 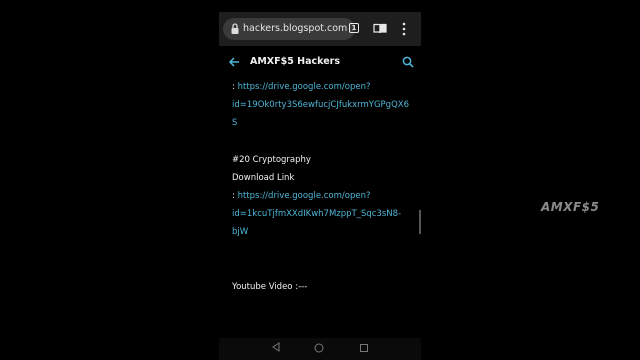 I want to click on search-icon, so click(x=408, y=62).